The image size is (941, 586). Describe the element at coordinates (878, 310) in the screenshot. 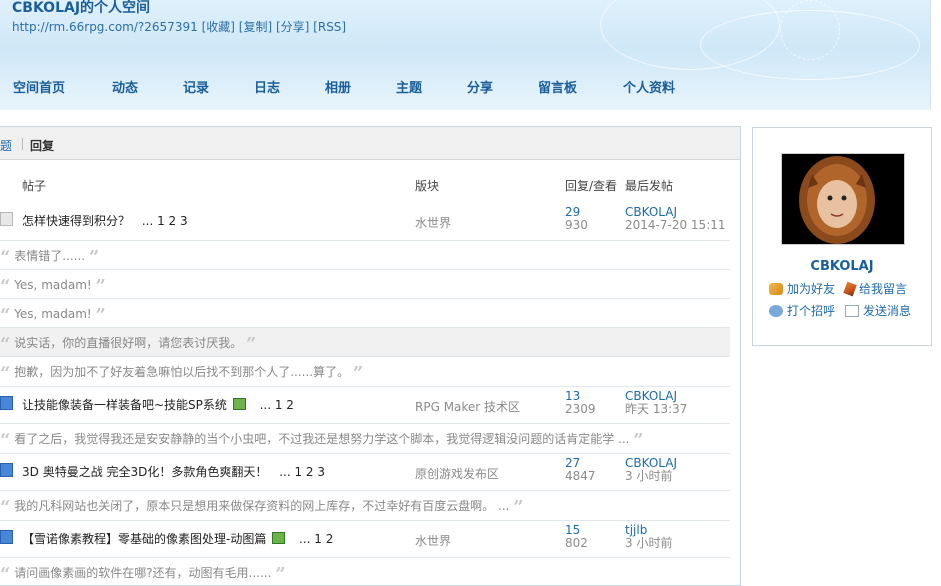

I see `send-message-link: 发送消息` at that location.